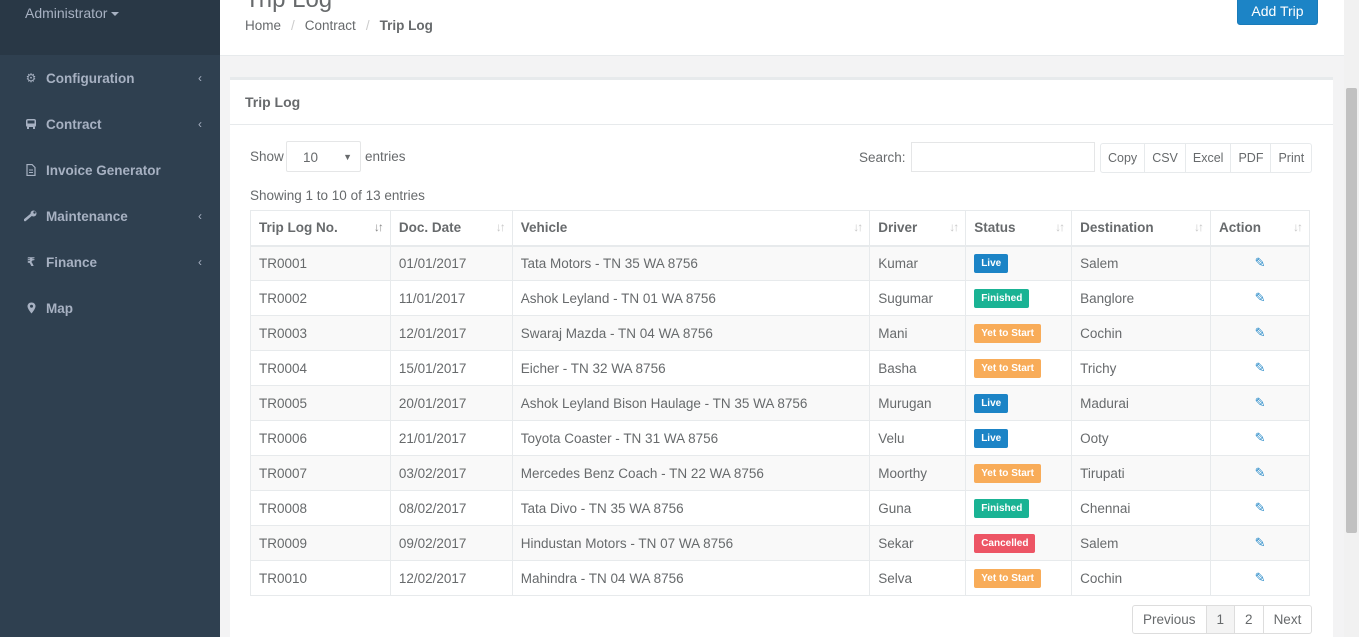  Describe the element at coordinates (1141, 403) in the screenshot. I see `cell-destination: Madurai` at that location.